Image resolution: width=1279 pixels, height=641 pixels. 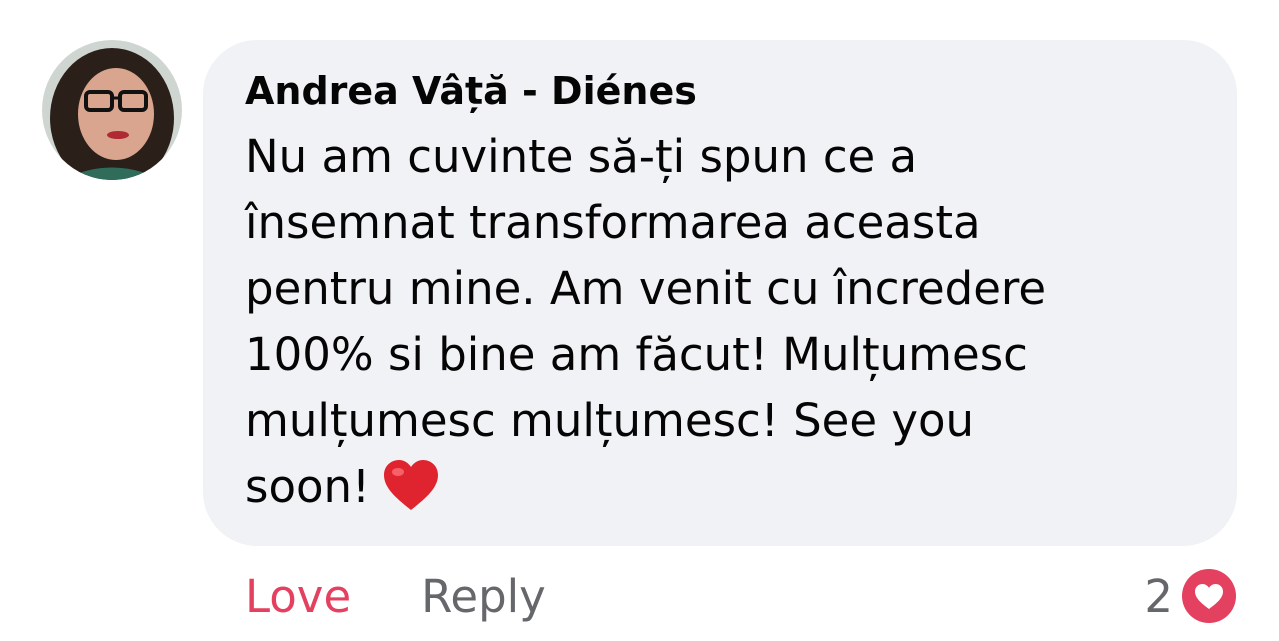 I want to click on love-reaction-icon, so click(x=1209, y=596).